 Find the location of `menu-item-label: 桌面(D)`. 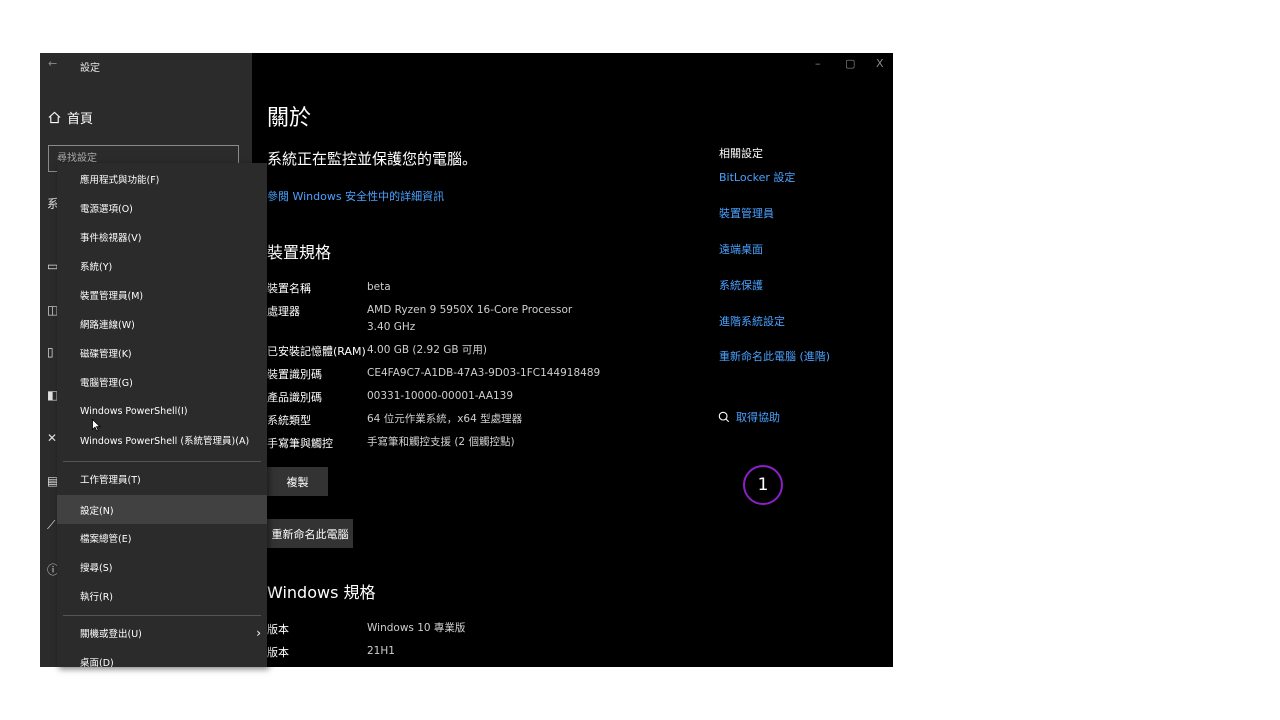

menu-item-label: 桌面(D) is located at coordinates (97, 662).